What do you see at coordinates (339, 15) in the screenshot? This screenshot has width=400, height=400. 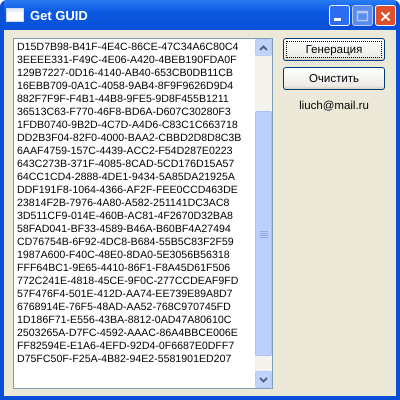 I see `minimize-button` at bounding box center [339, 15].